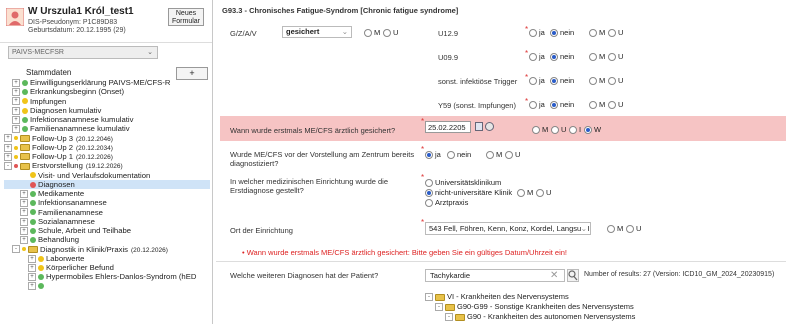 This screenshot has width=792, height=324. What do you see at coordinates (107, 110) in the screenshot?
I see `tree-item: + Diagnosen kumulativ` at bounding box center [107, 110].